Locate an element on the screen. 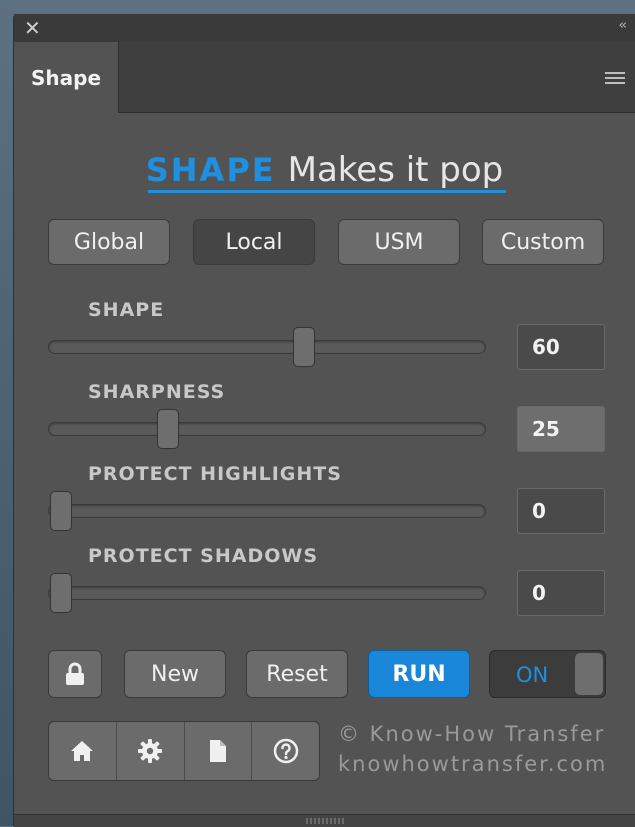 The height and width of the screenshot is (827, 635). lock-button is located at coordinates (75, 674).